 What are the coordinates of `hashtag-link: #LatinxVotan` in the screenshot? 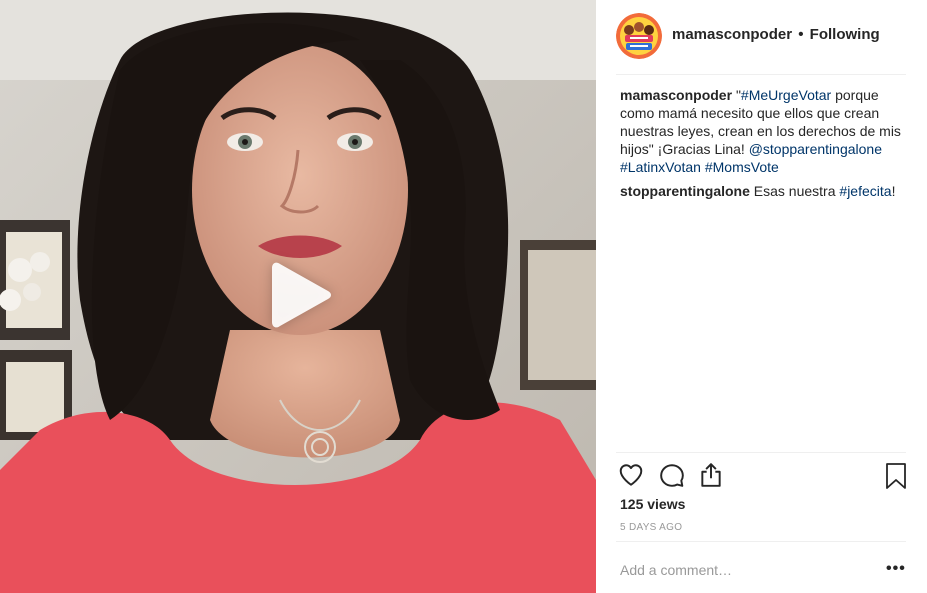 It's located at (660, 167).